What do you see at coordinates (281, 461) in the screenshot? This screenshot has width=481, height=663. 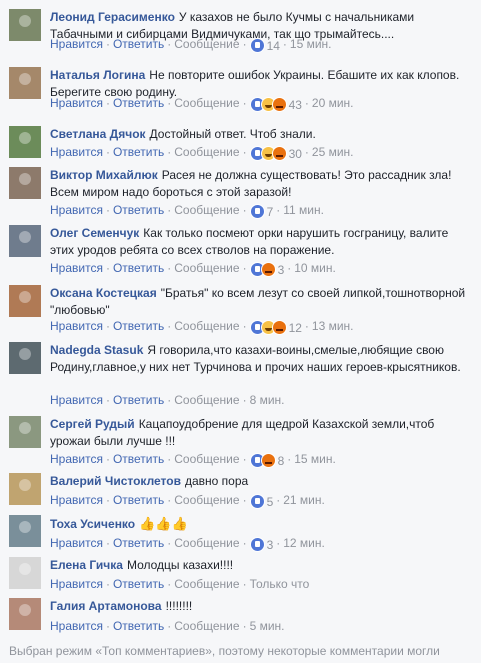 I see `reaction-count: 8` at bounding box center [281, 461].